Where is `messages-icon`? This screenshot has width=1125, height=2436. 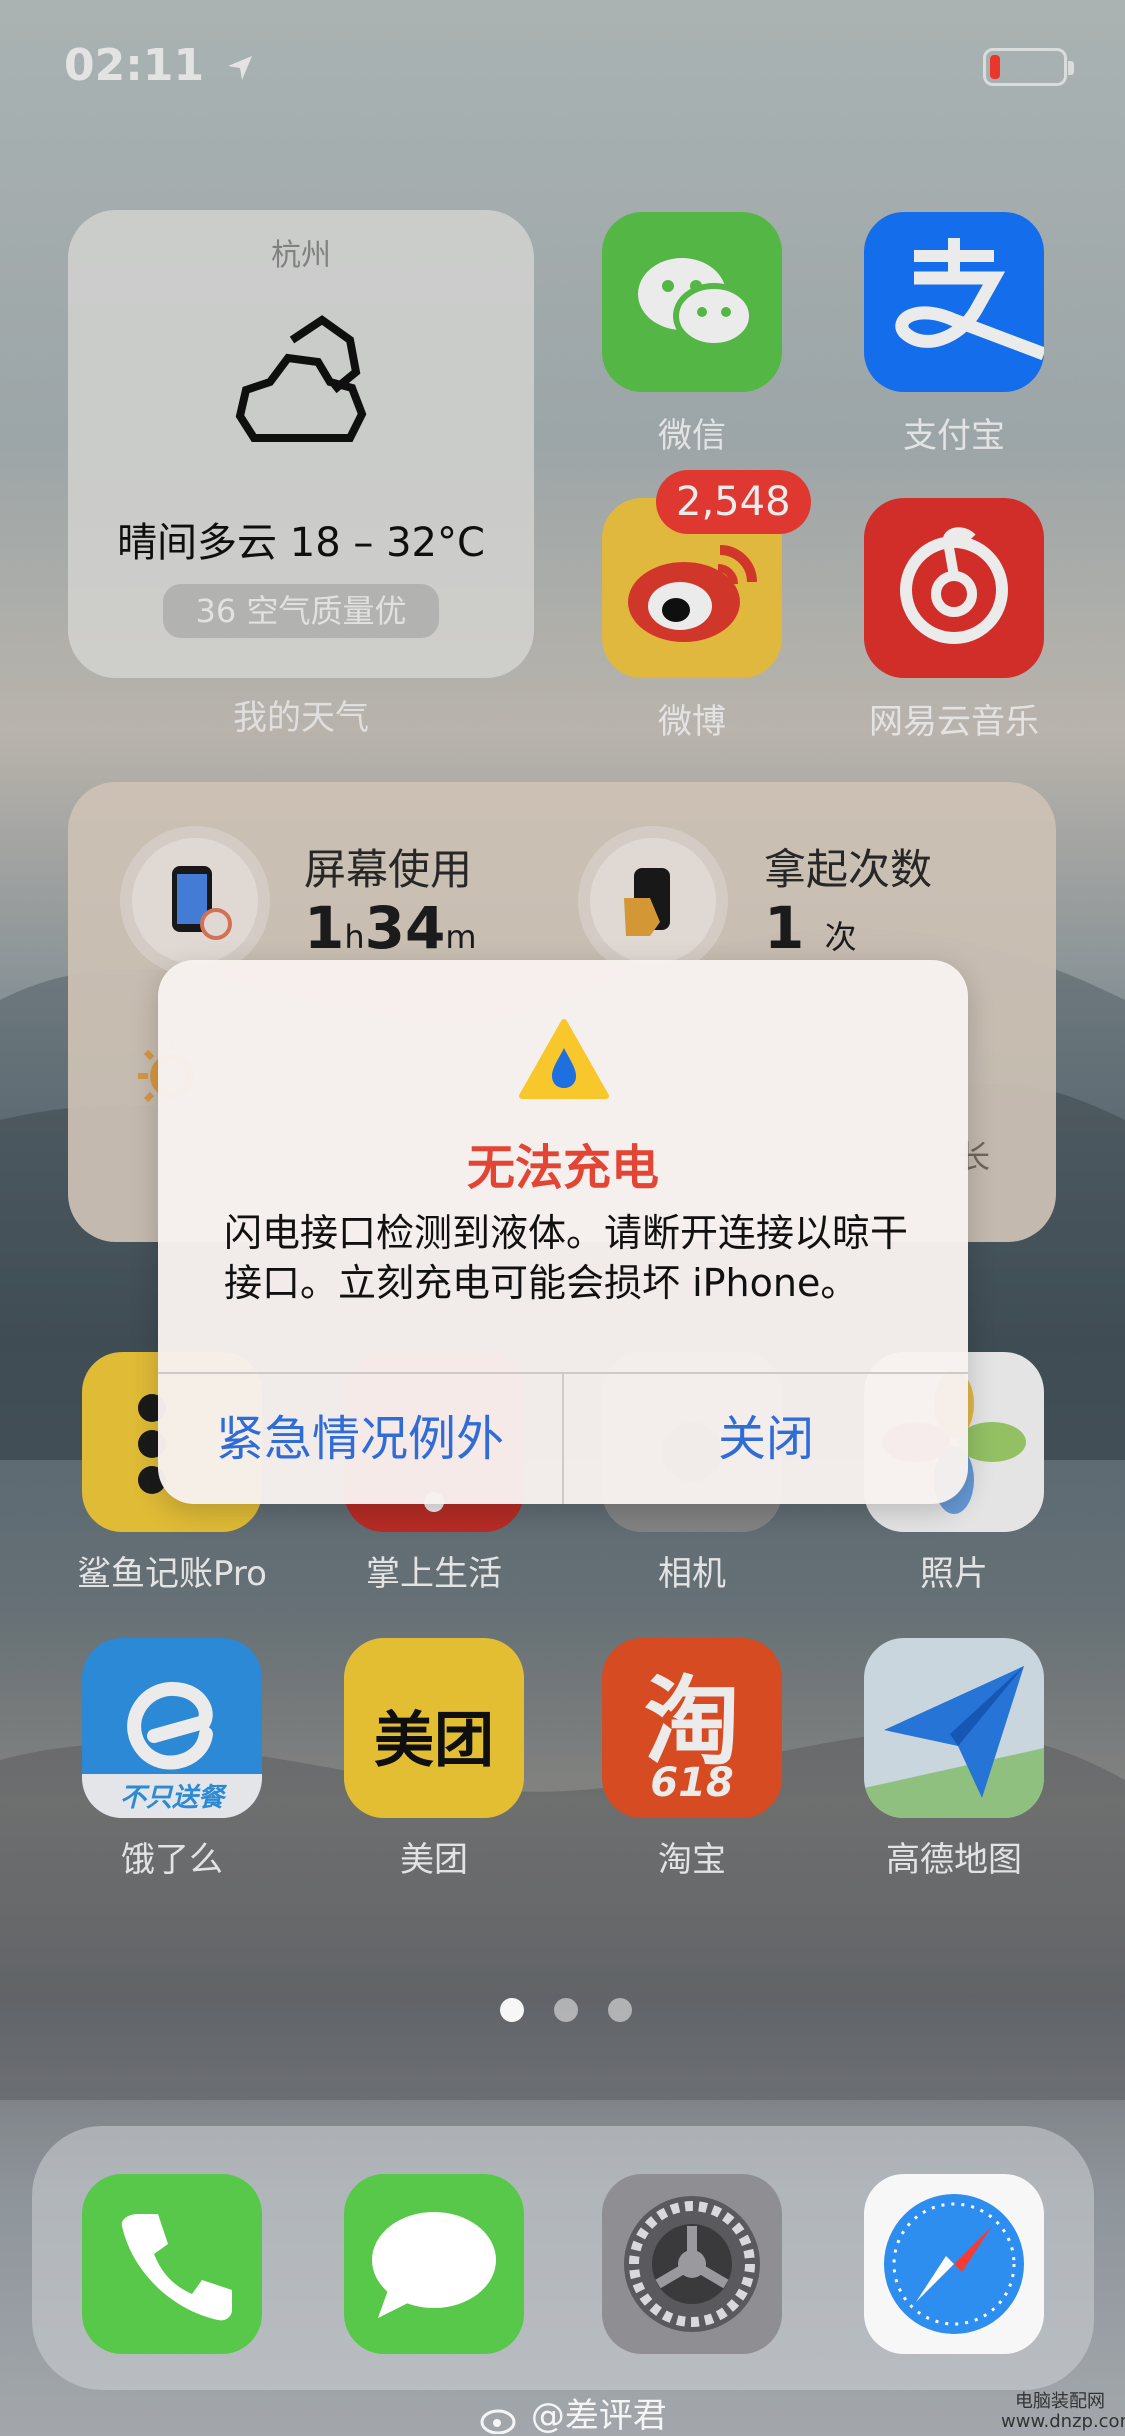
messages-icon is located at coordinates (434, 2265).